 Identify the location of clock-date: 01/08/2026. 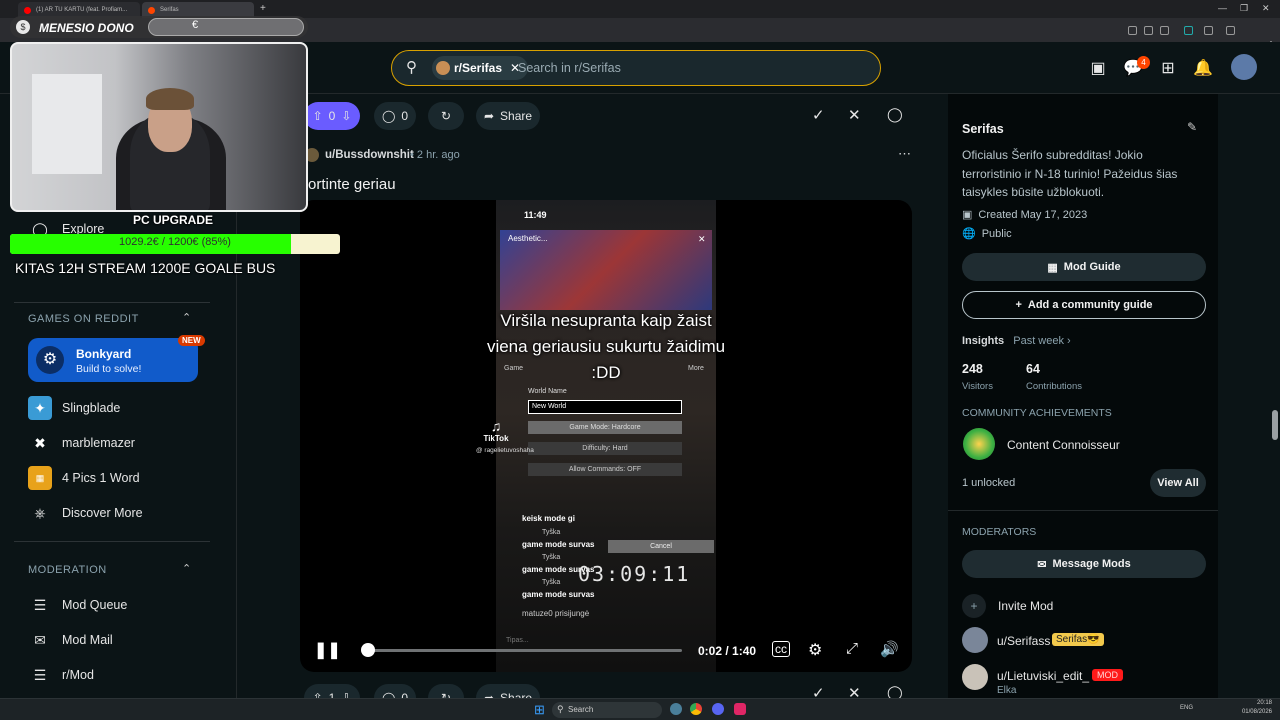
(1255, 712).